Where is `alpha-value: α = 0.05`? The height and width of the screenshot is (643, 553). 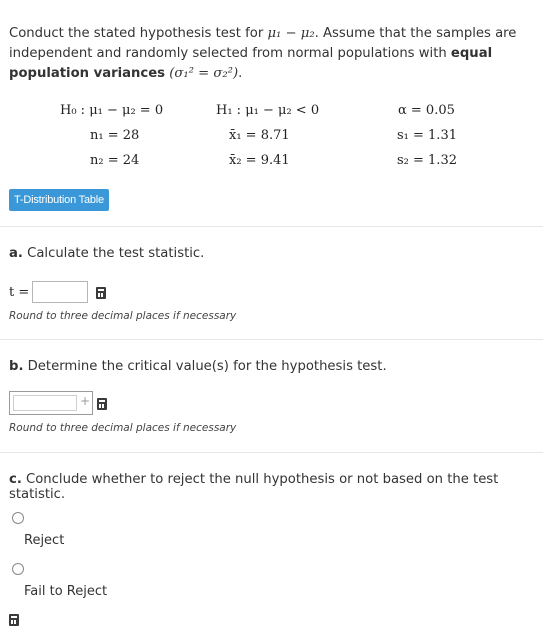
alpha-value: α = 0.05 is located at coordinates (426, 110).